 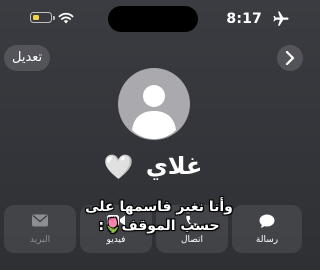 I want to click on call-label: اتصال, so click(x=192, y=240).